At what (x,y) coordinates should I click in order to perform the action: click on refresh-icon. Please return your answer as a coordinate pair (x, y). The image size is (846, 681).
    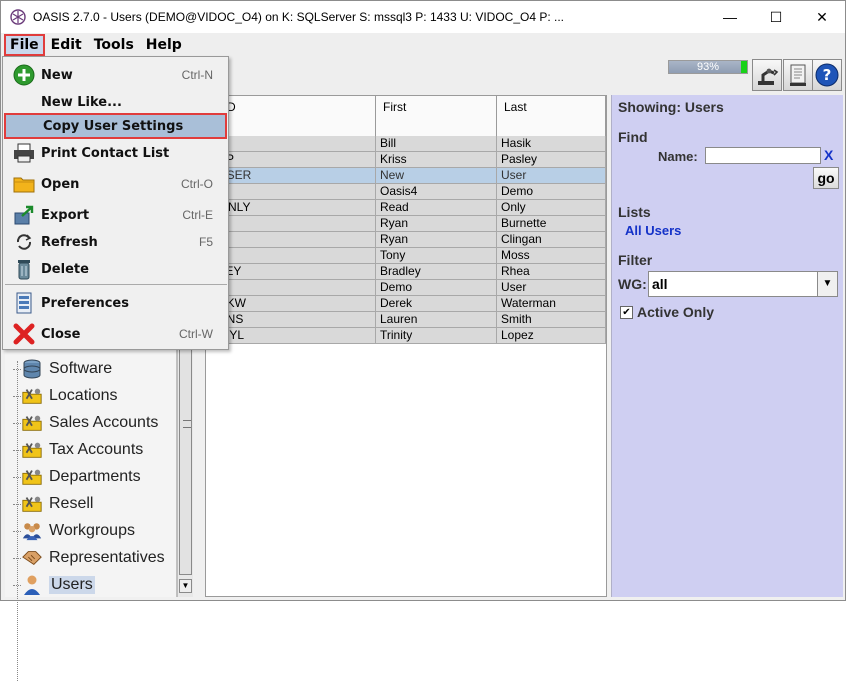
    Looking at the image, I should click on (24, 242).